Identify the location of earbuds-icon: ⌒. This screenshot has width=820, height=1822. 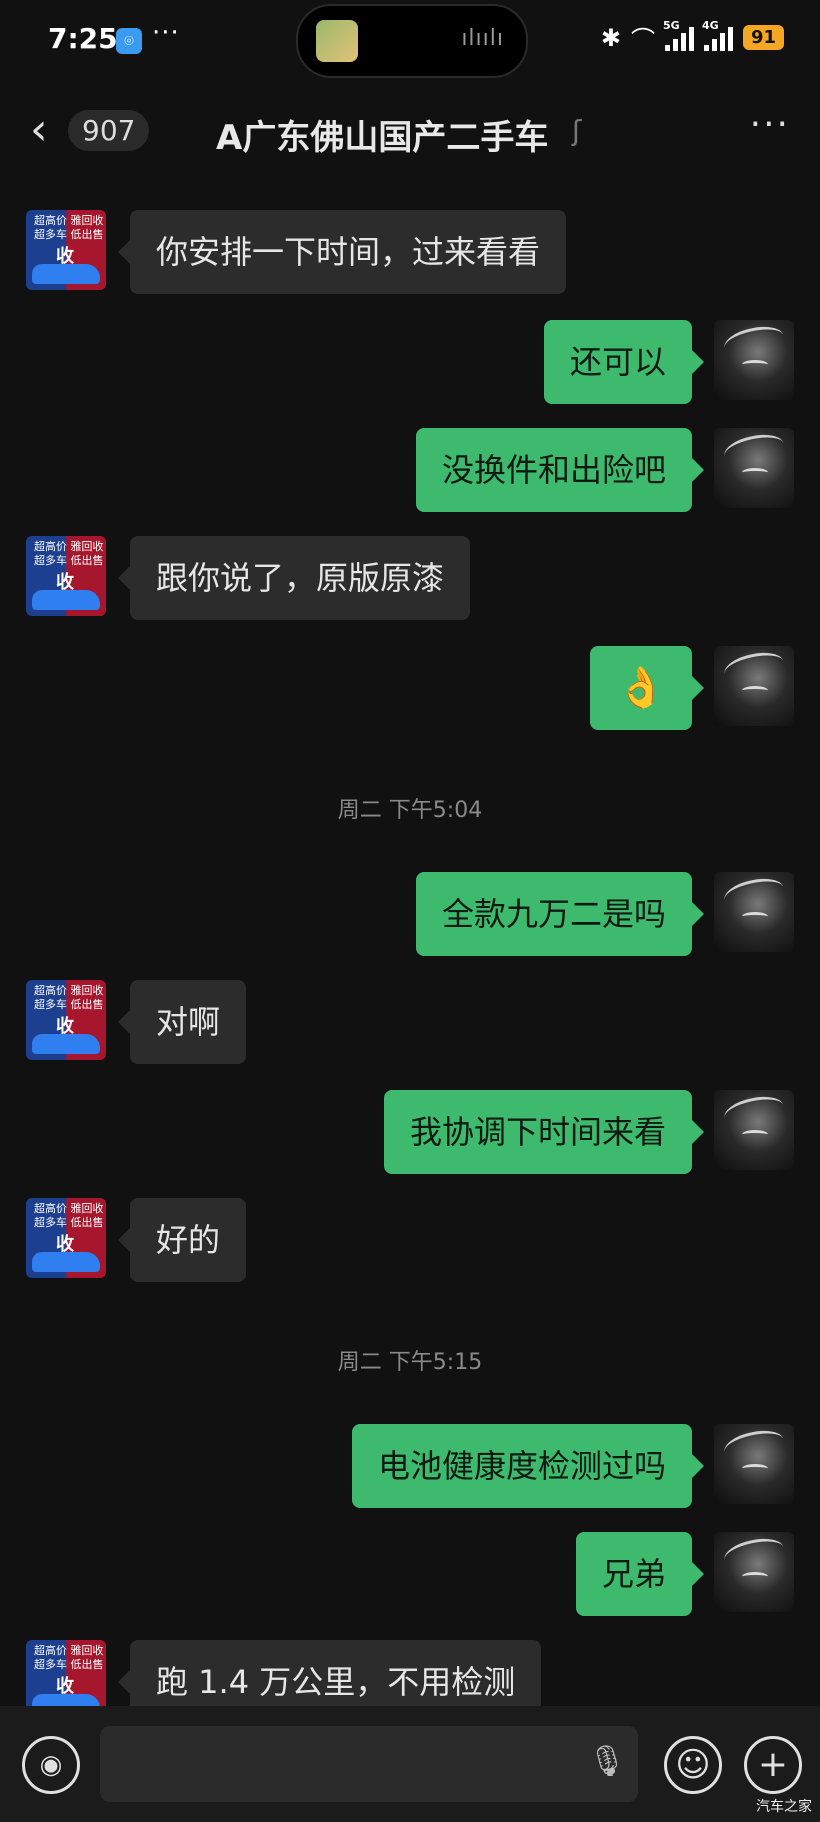
(642, 40).